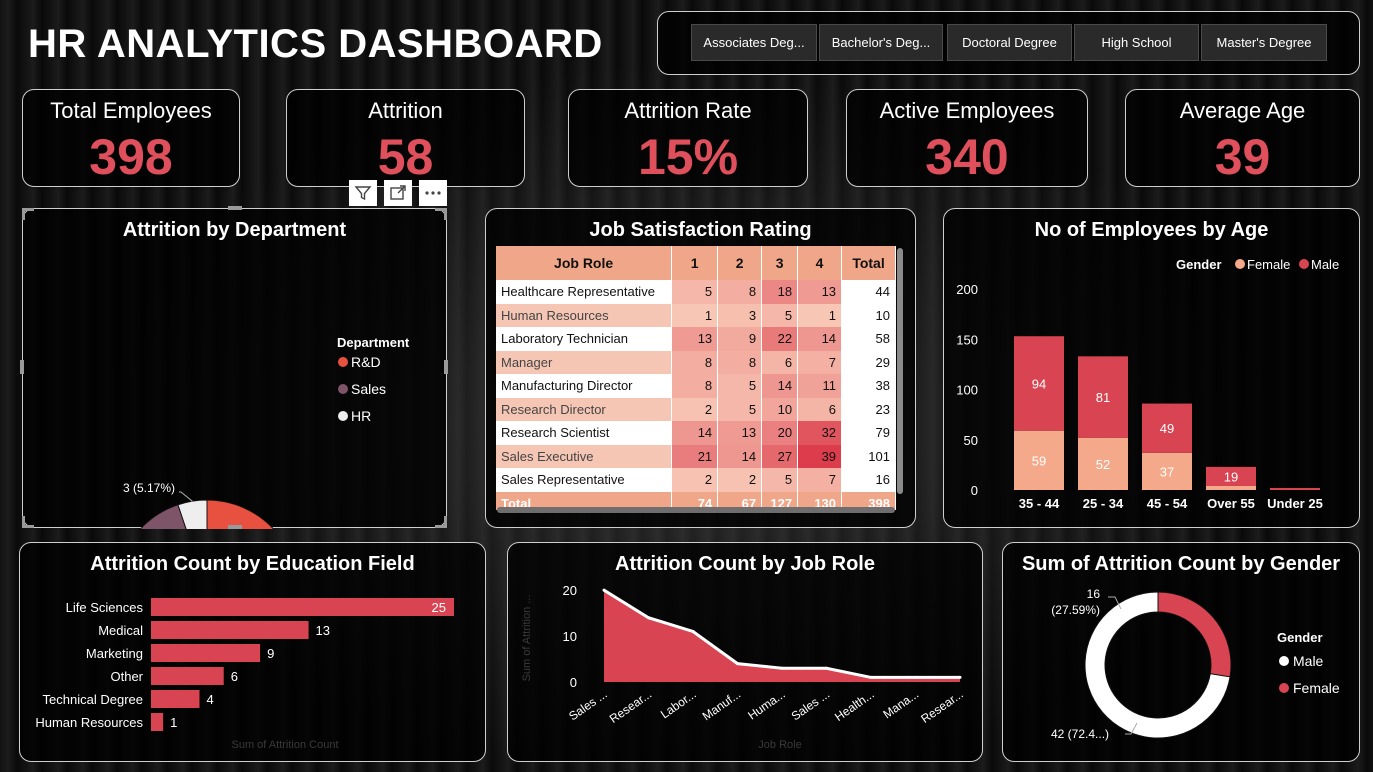 This screenshot has width=1373, height=772. I want to click on slicer-item-doctoral: Doctoral Degree, so click(1009, 42).